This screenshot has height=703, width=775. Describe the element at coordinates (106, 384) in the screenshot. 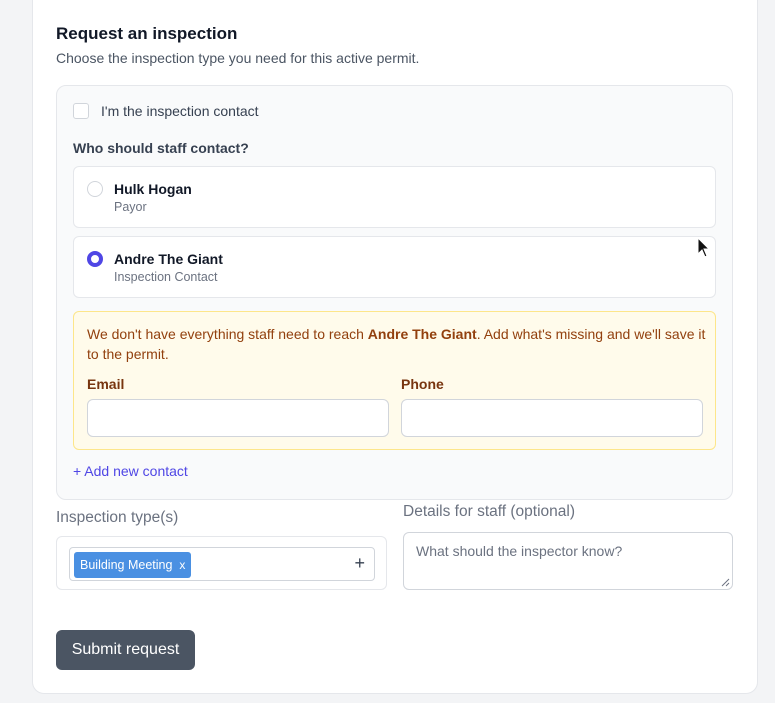

I see `email-label: Email` at that location.